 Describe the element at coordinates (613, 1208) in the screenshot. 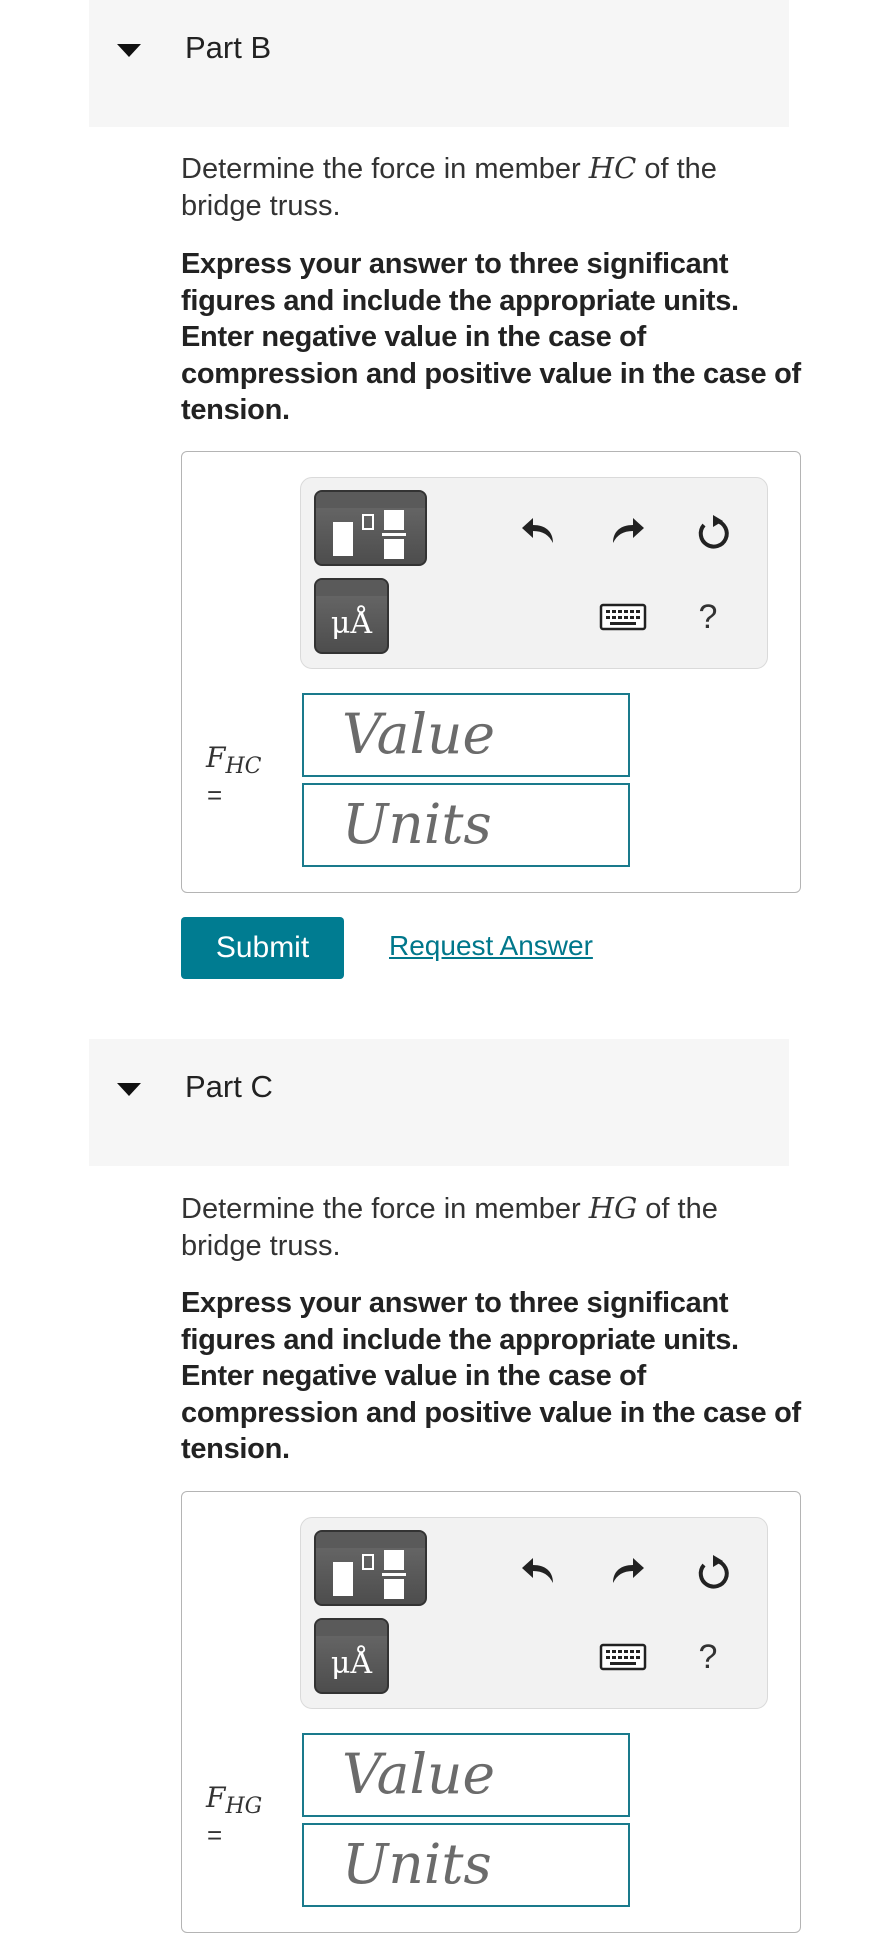

I see `member-name: HG` at that location.